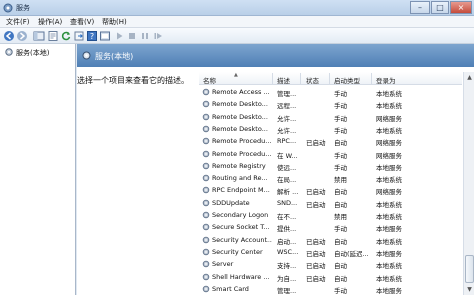 The width and height of the screenshot is (474, 295). What do you see at coordinates (420, 7) in the screenshot?
I see `minimize-button: –` at bounding box center [420, 7].